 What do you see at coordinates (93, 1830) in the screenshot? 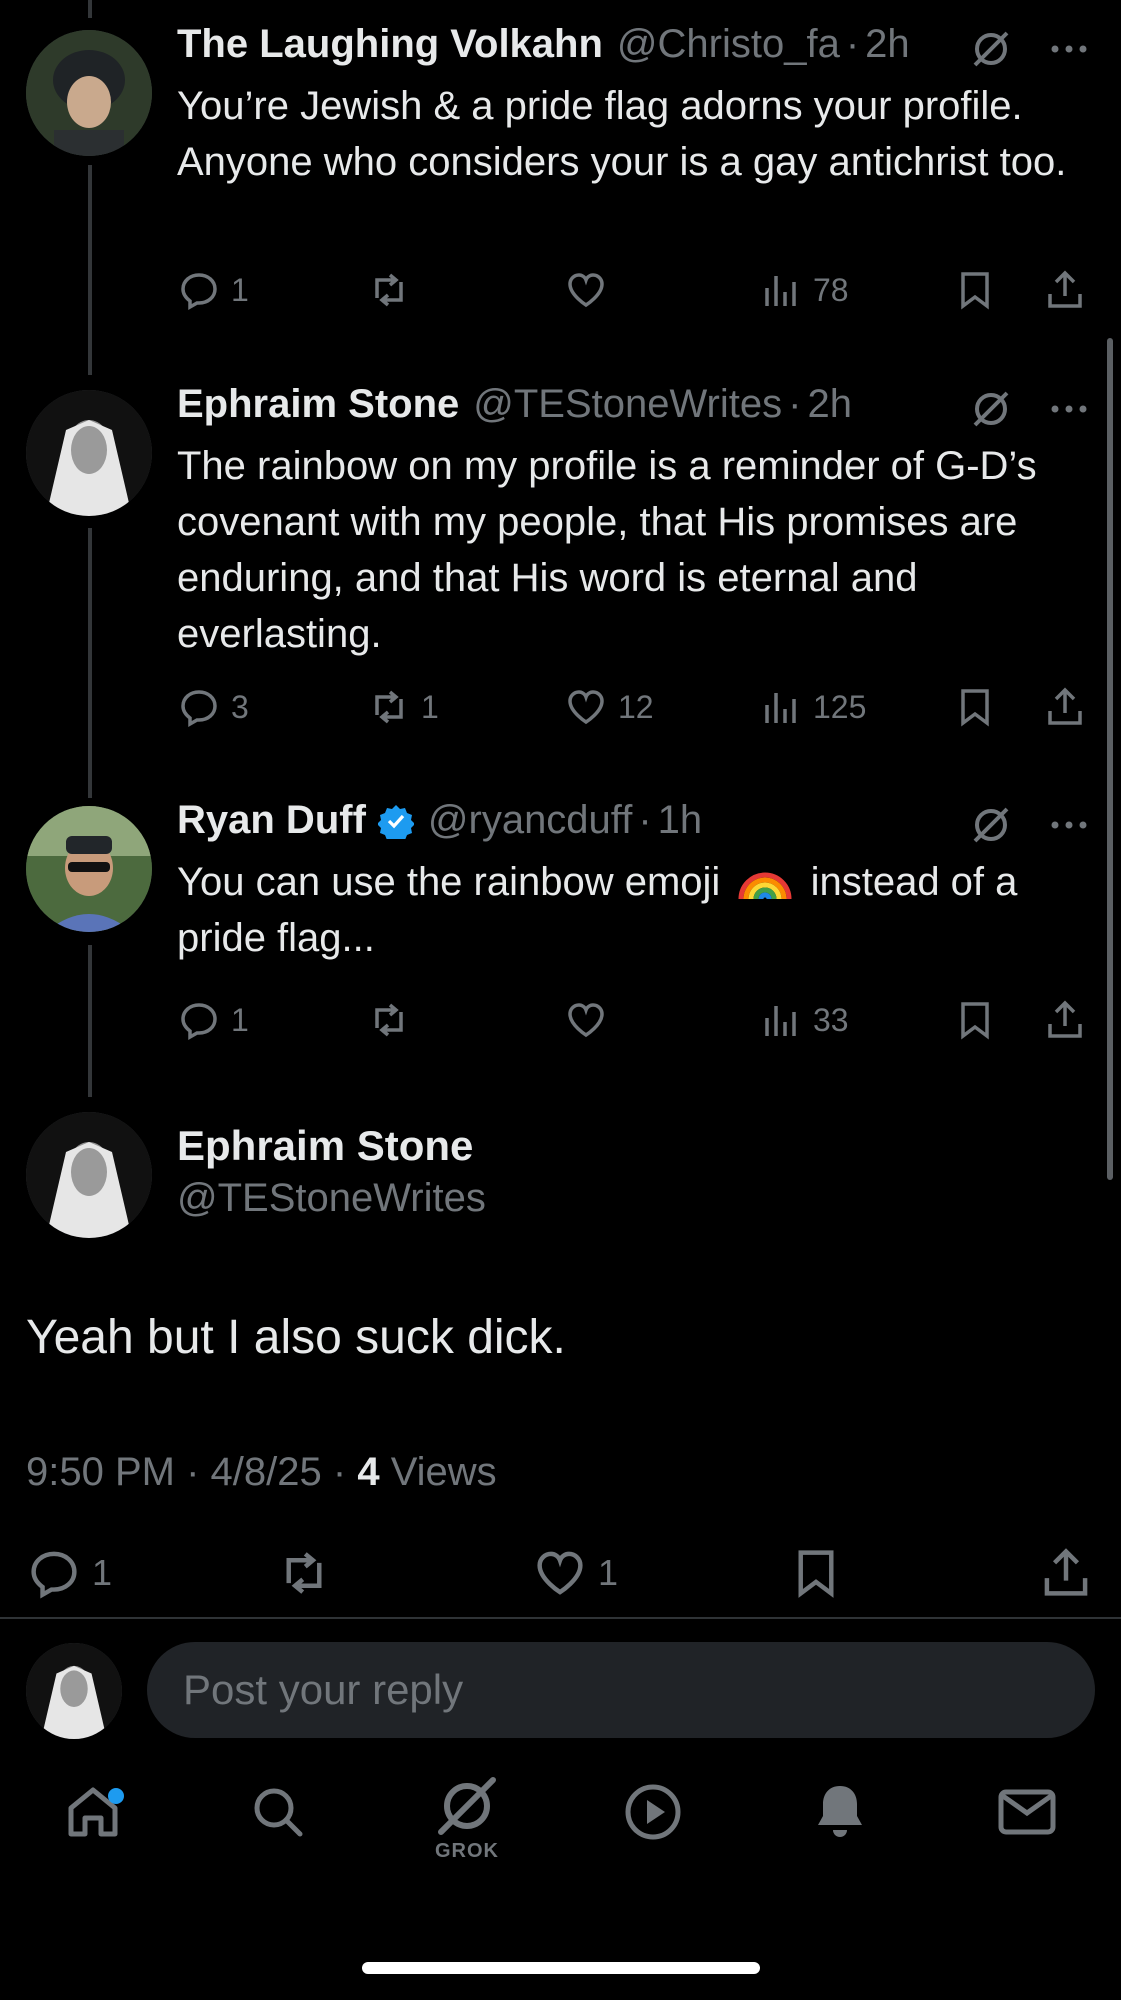
I see `nav-home` at bounding box center [93, 1830].